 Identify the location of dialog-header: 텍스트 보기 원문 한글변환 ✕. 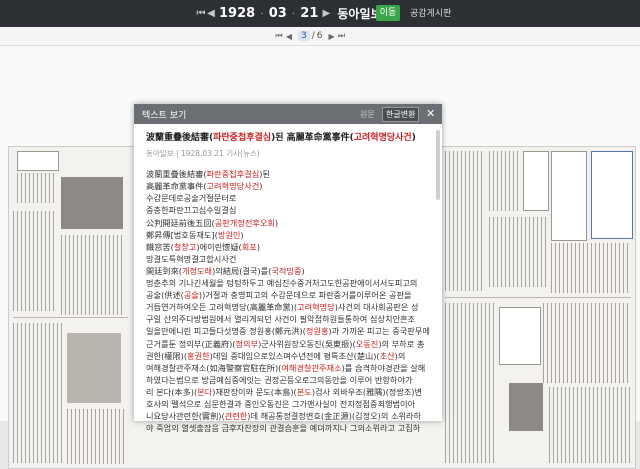
(288, 114).